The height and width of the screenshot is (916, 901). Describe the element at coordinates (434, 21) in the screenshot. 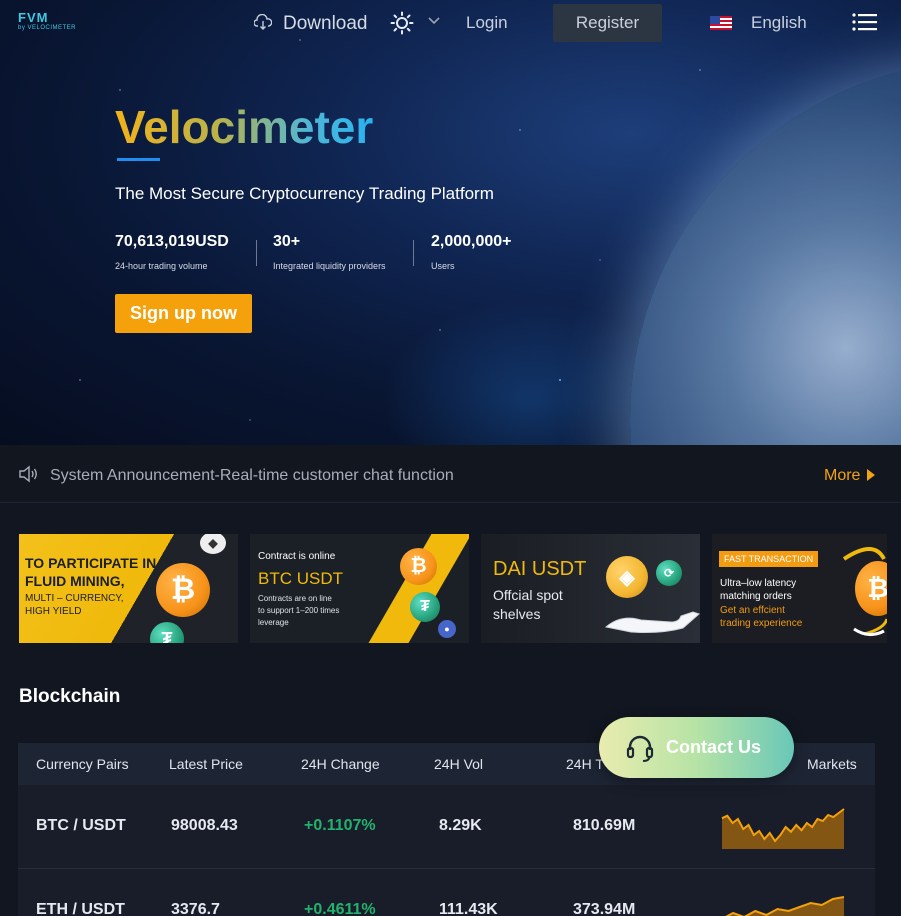

I see `chevron-down-icon` at that location.